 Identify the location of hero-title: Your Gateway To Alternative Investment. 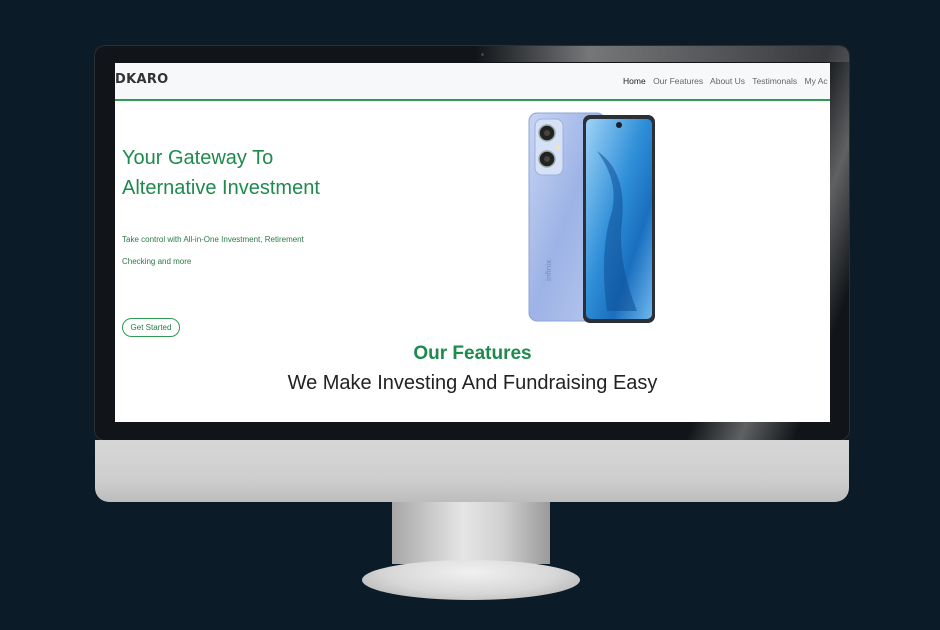
(221, 173).